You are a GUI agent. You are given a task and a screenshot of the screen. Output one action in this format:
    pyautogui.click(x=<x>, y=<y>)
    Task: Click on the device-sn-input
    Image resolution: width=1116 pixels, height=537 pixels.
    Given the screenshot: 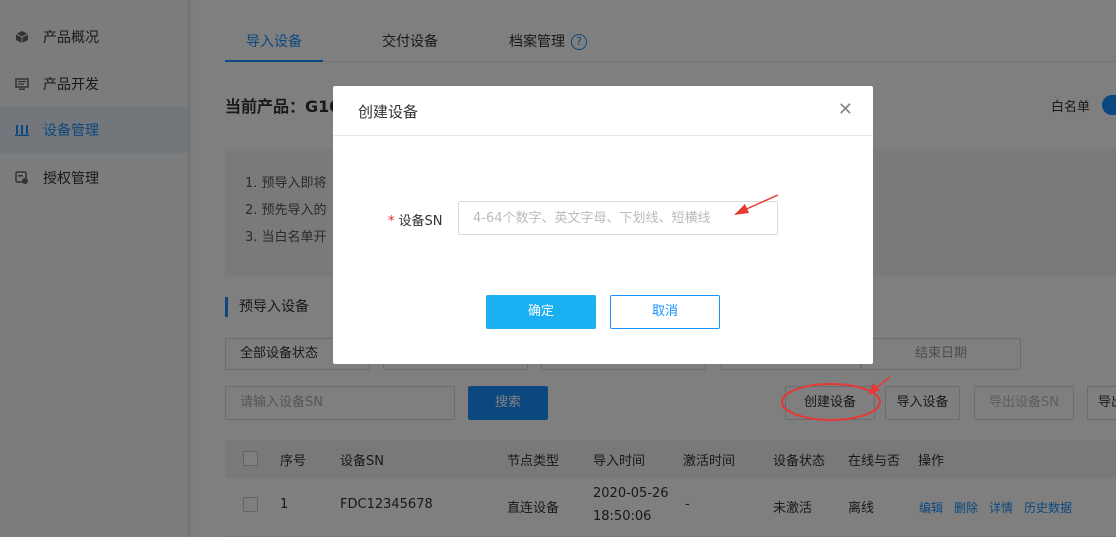 What is the action you would take?
    pyautogui.click(x=618, y=218)
    